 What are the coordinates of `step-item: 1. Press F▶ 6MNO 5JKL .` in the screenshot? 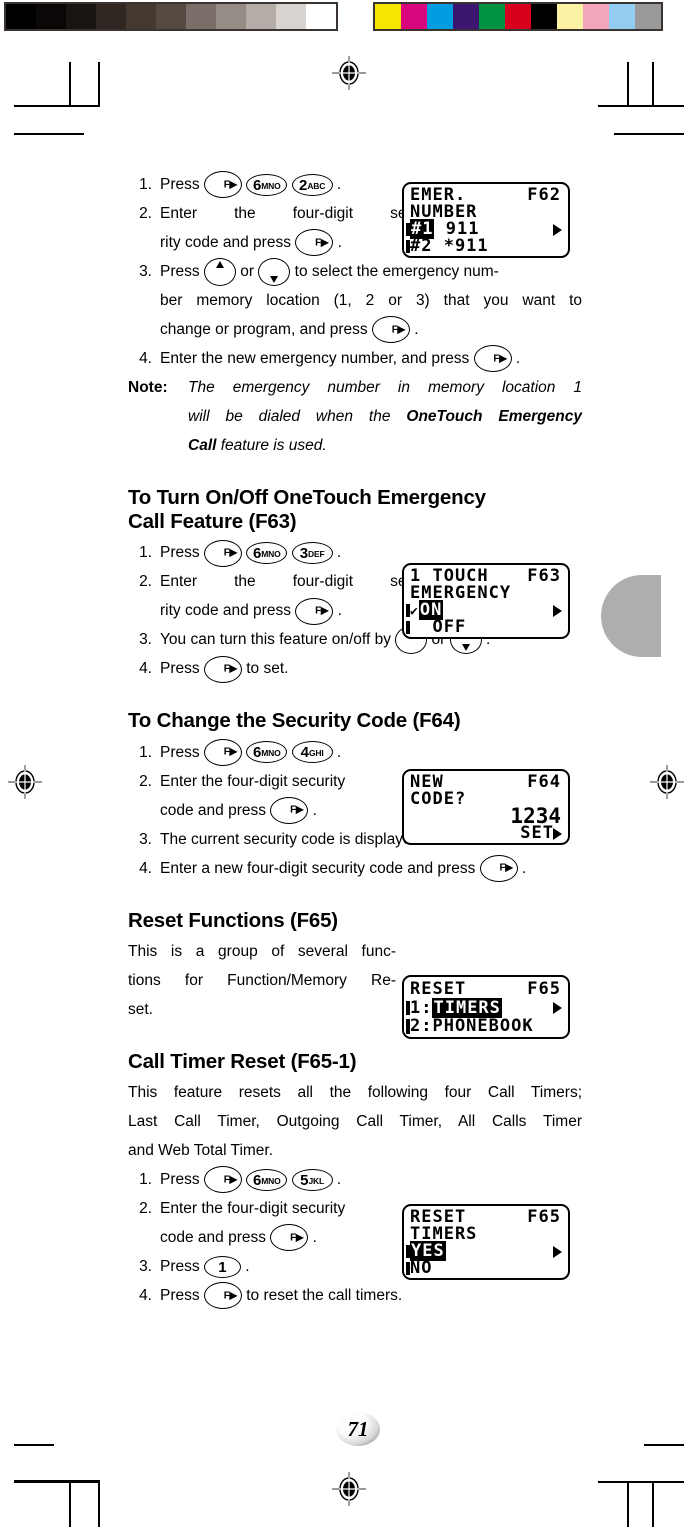 It's located at (355, 1179).